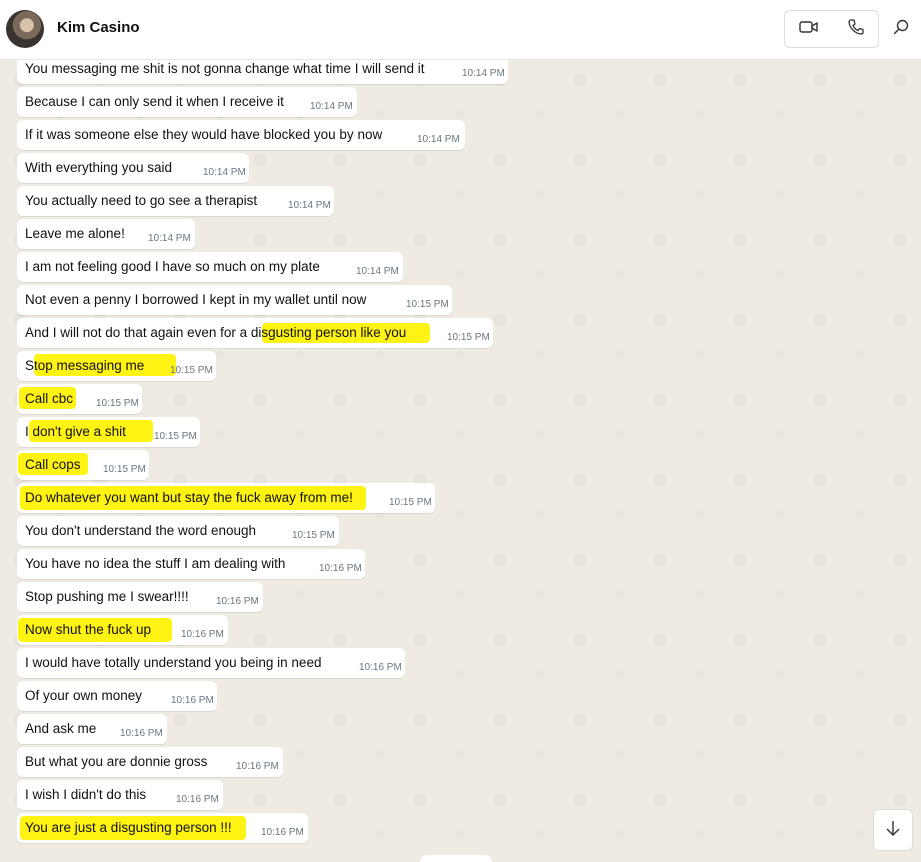 This screenshot has height=862, width=921. What do you see at coordinates (85, 365) in the screenshot?
I see `message-text: Stop messaging me` at bounding box center [85, 365].